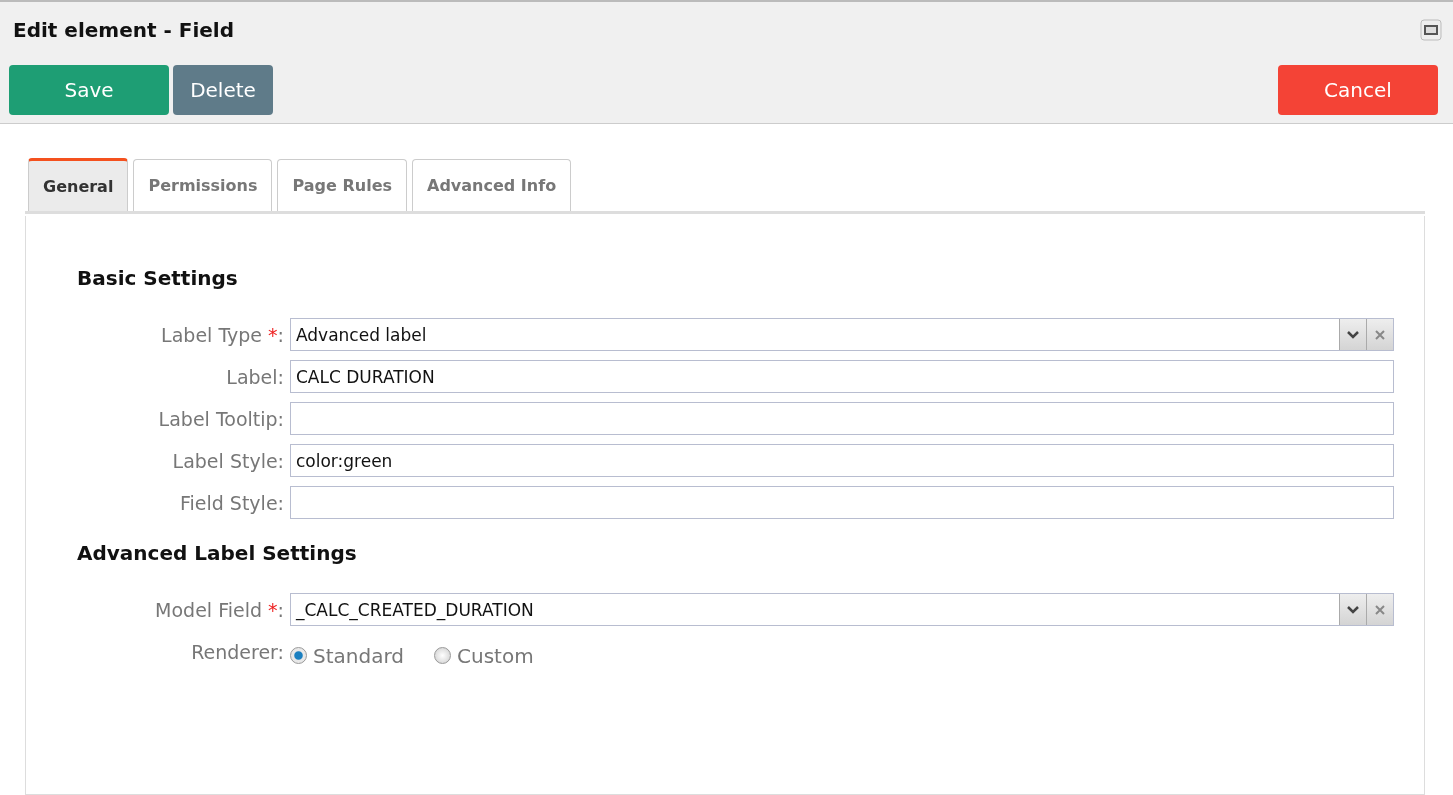 This screenshot has height=795, width=1453. Describe the element at coordinates (484, 655) in the screenshot. I see `radio-option: Custom` at that location.